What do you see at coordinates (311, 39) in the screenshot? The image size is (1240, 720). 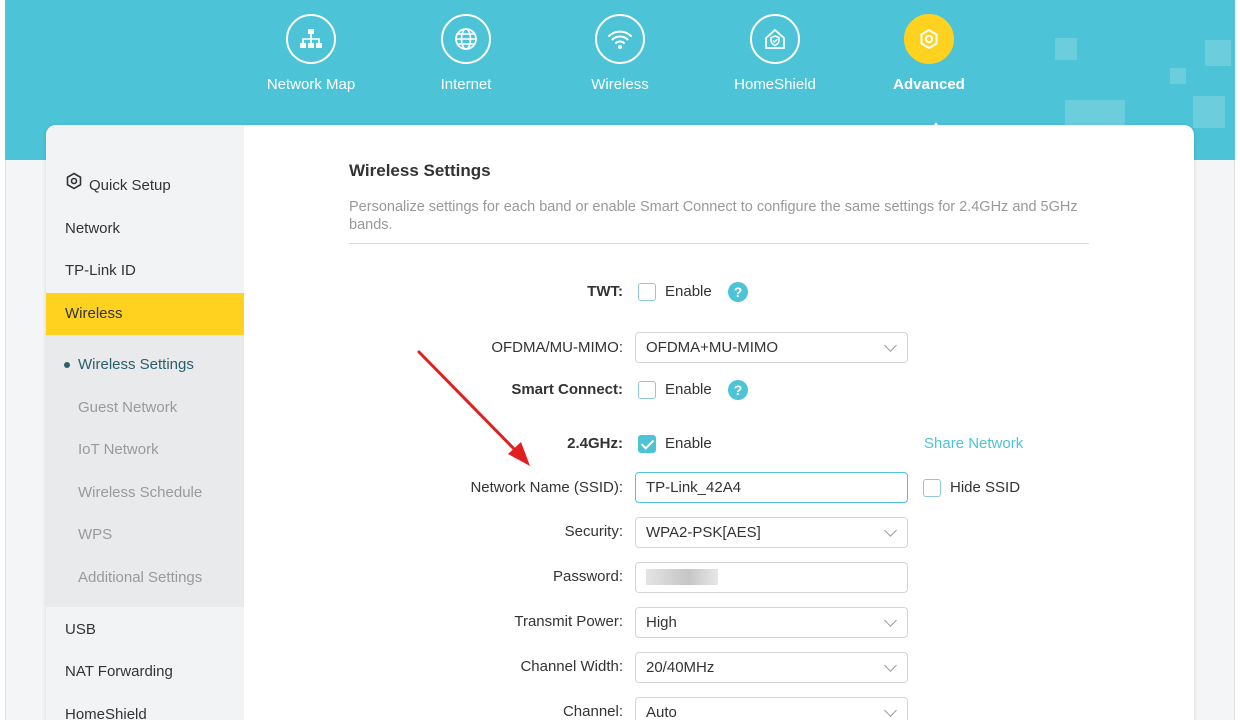 I see `network-map-icon` at bounding box center [311, 39].